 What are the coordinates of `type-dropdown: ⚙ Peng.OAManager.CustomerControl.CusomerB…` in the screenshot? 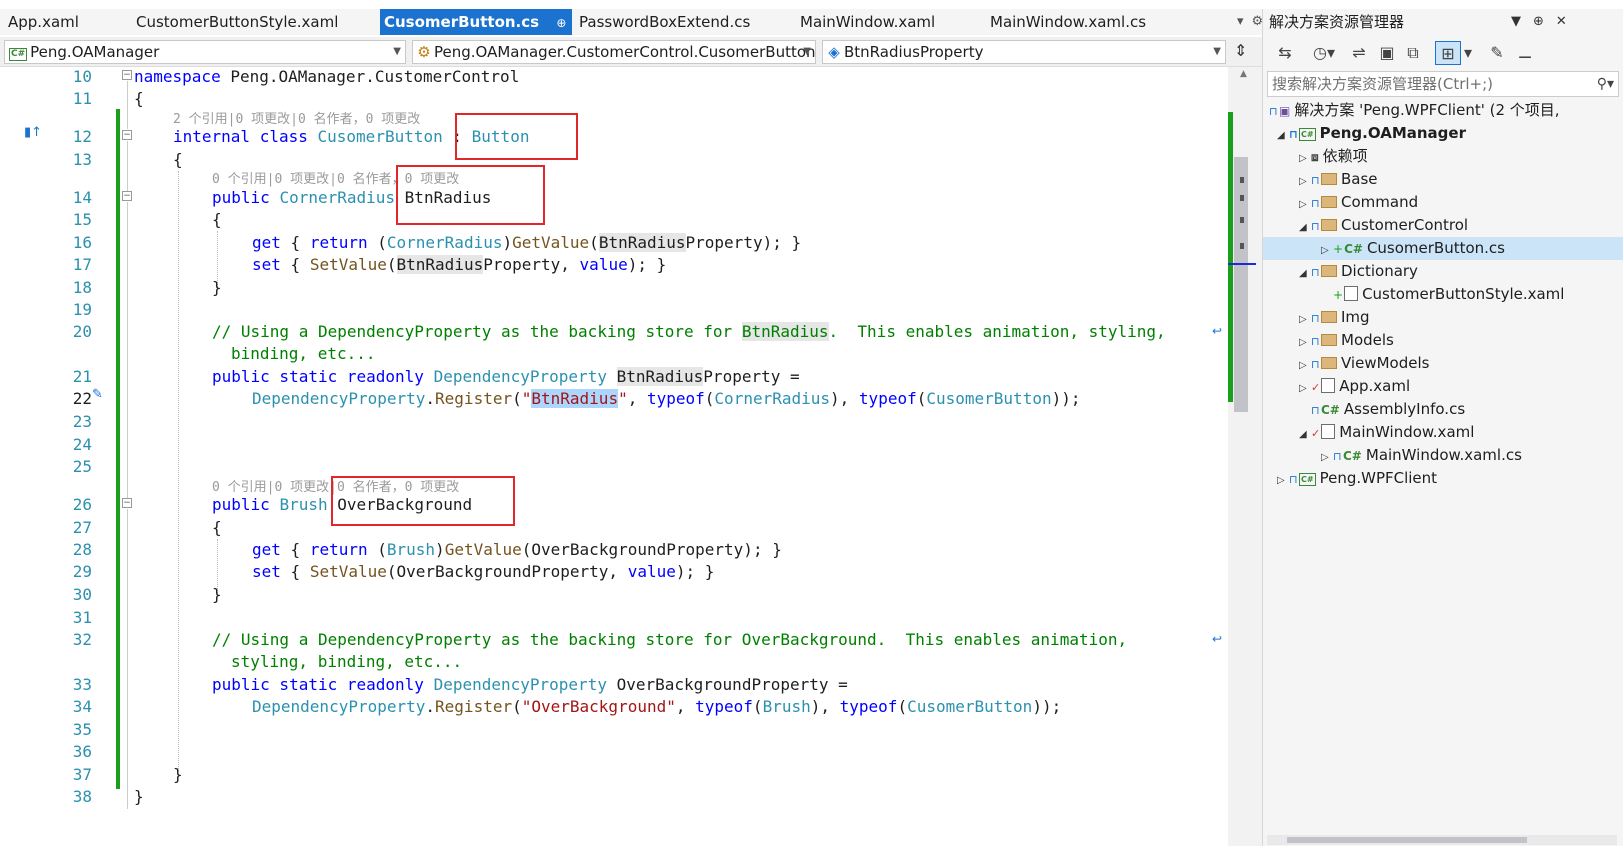 It's located at (614, 52).